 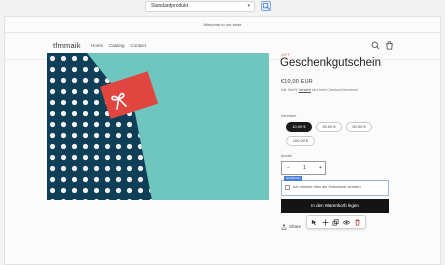 I want to click on shipping-link: Versand, so click(x=305, y=90).